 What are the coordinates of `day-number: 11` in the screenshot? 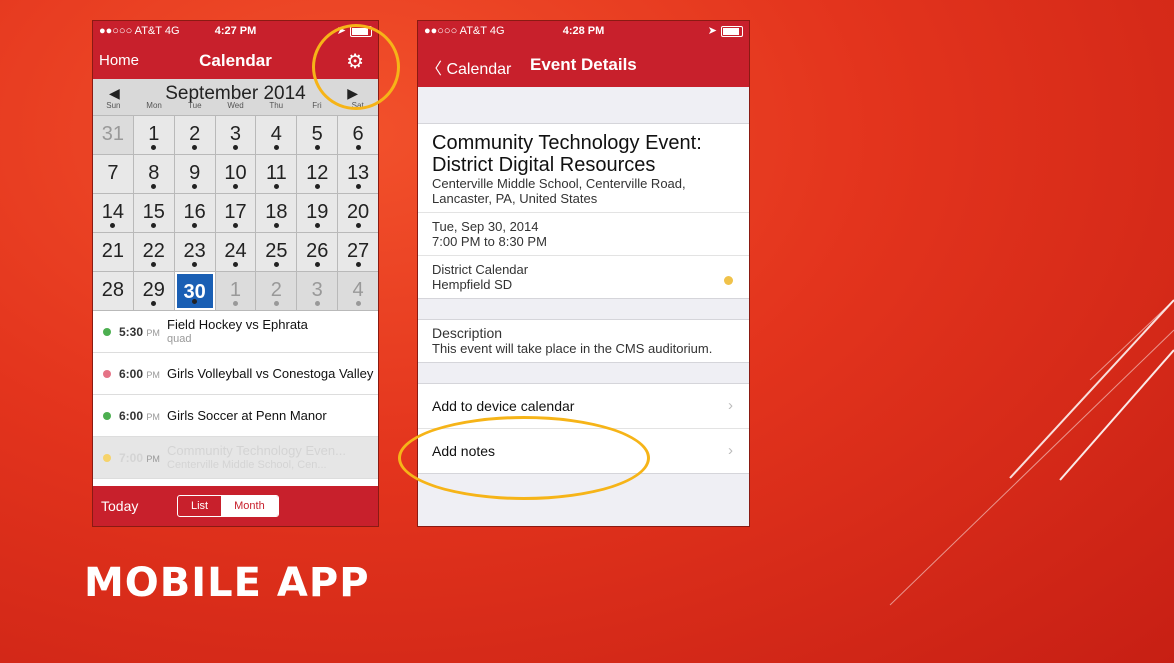 It's located at (276, 173).